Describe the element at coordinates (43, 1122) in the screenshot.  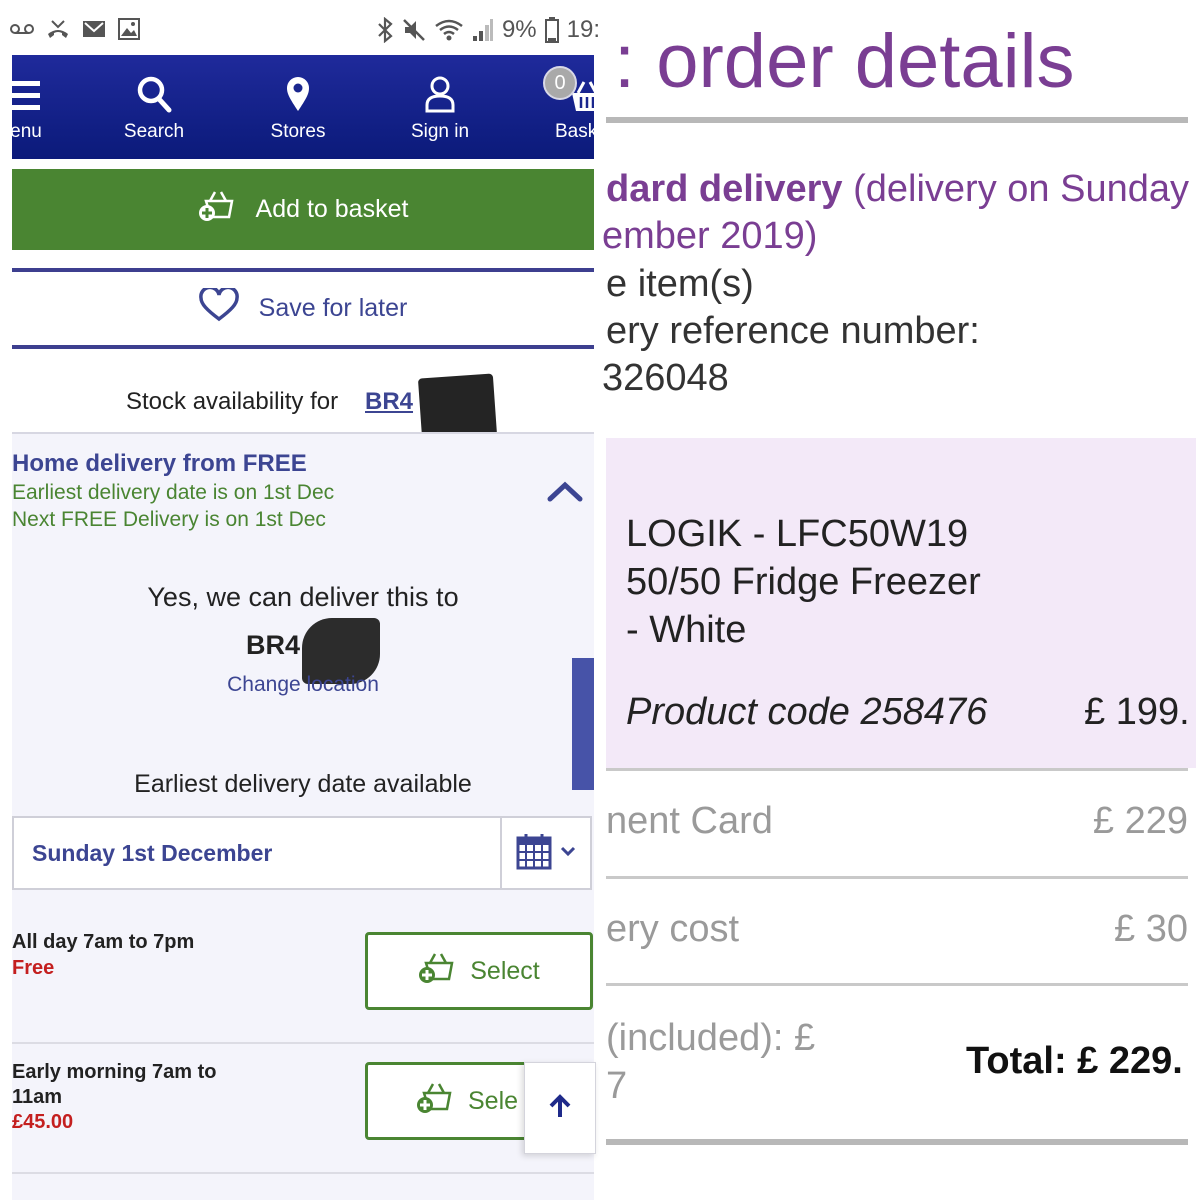
I see `slot-price: £45.00` at that location.